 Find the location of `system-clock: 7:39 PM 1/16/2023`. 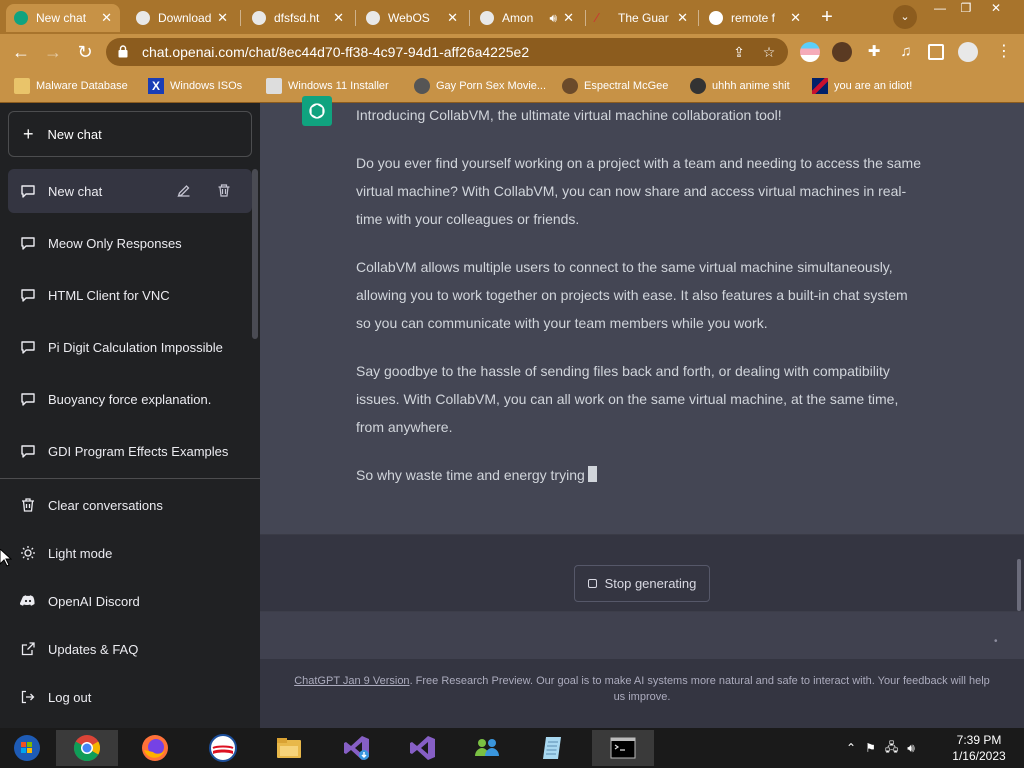

system-clock: 7:39 PM 1/16/2023 is located at coordinates (979, 748).